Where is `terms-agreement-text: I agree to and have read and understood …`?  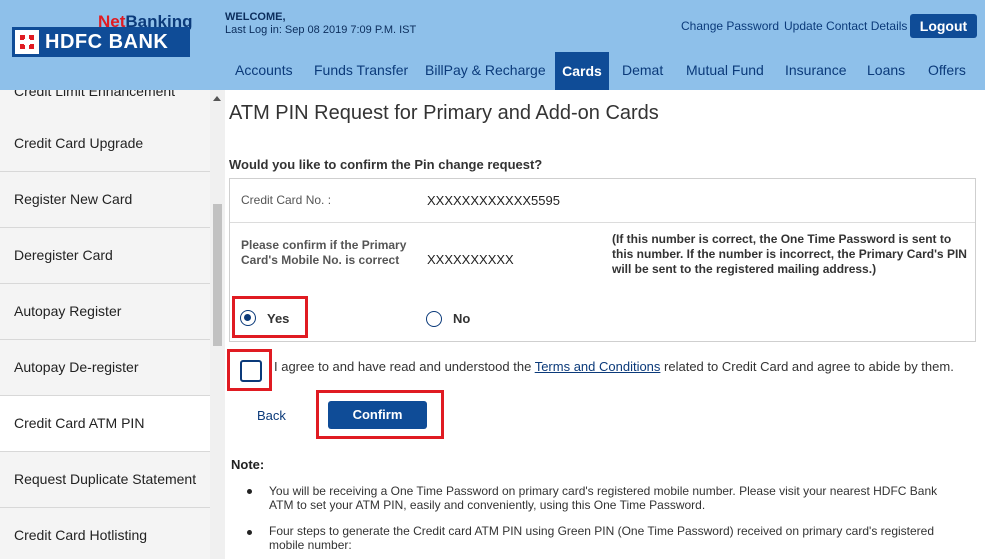 terms-agreement-text: I agree to and have read and understood … is located at coordinates (614, 366).